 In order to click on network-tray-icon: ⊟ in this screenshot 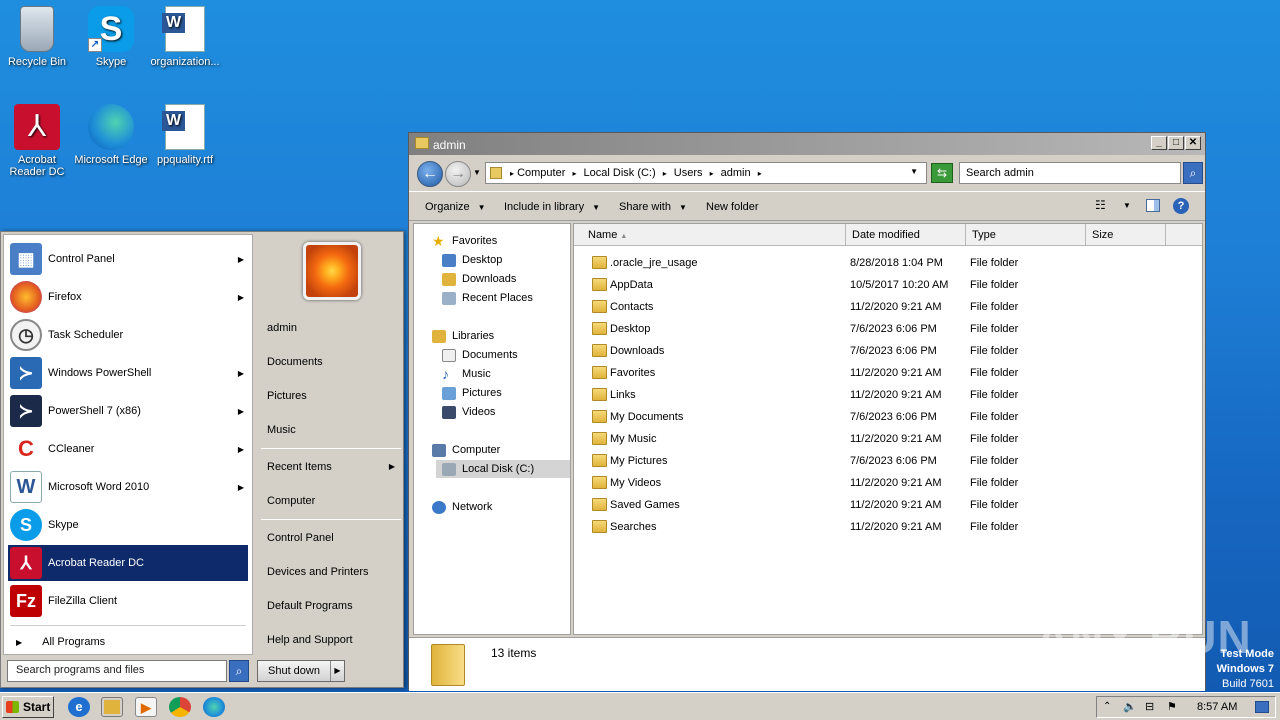, I will do `click(1149, 706)`.